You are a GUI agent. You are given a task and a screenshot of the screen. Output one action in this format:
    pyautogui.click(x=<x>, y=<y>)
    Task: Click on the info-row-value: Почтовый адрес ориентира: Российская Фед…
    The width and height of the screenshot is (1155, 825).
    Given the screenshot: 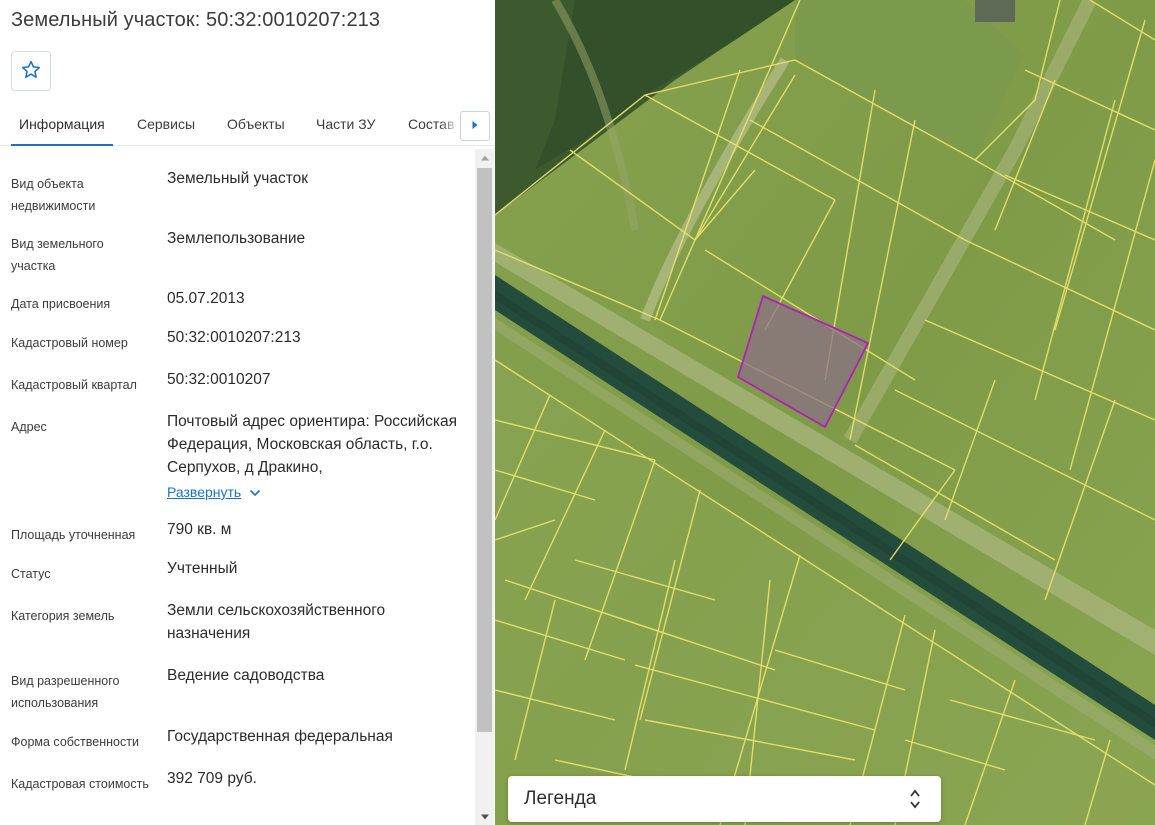 What is the action you would take?
    pyautogui.click(x=317, y=457)
    